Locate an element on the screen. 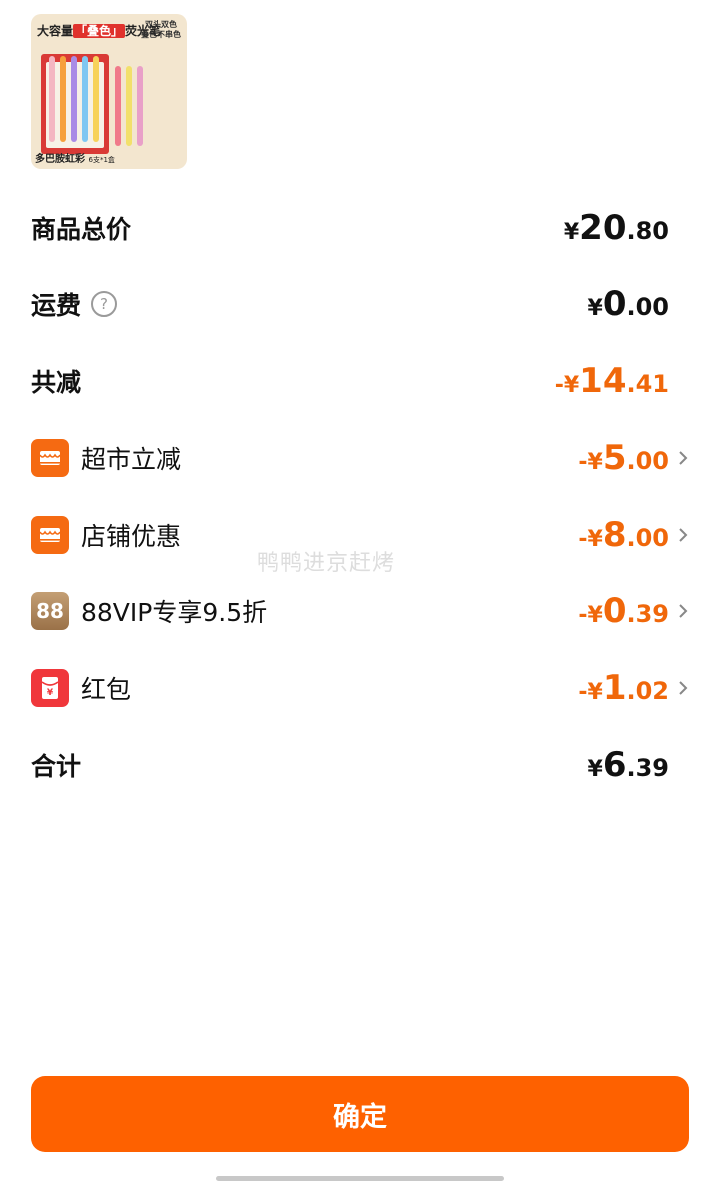  thumbnail-caption: 多巴胺虹彩 6支*1盒 is located at coordinates (75, 159).